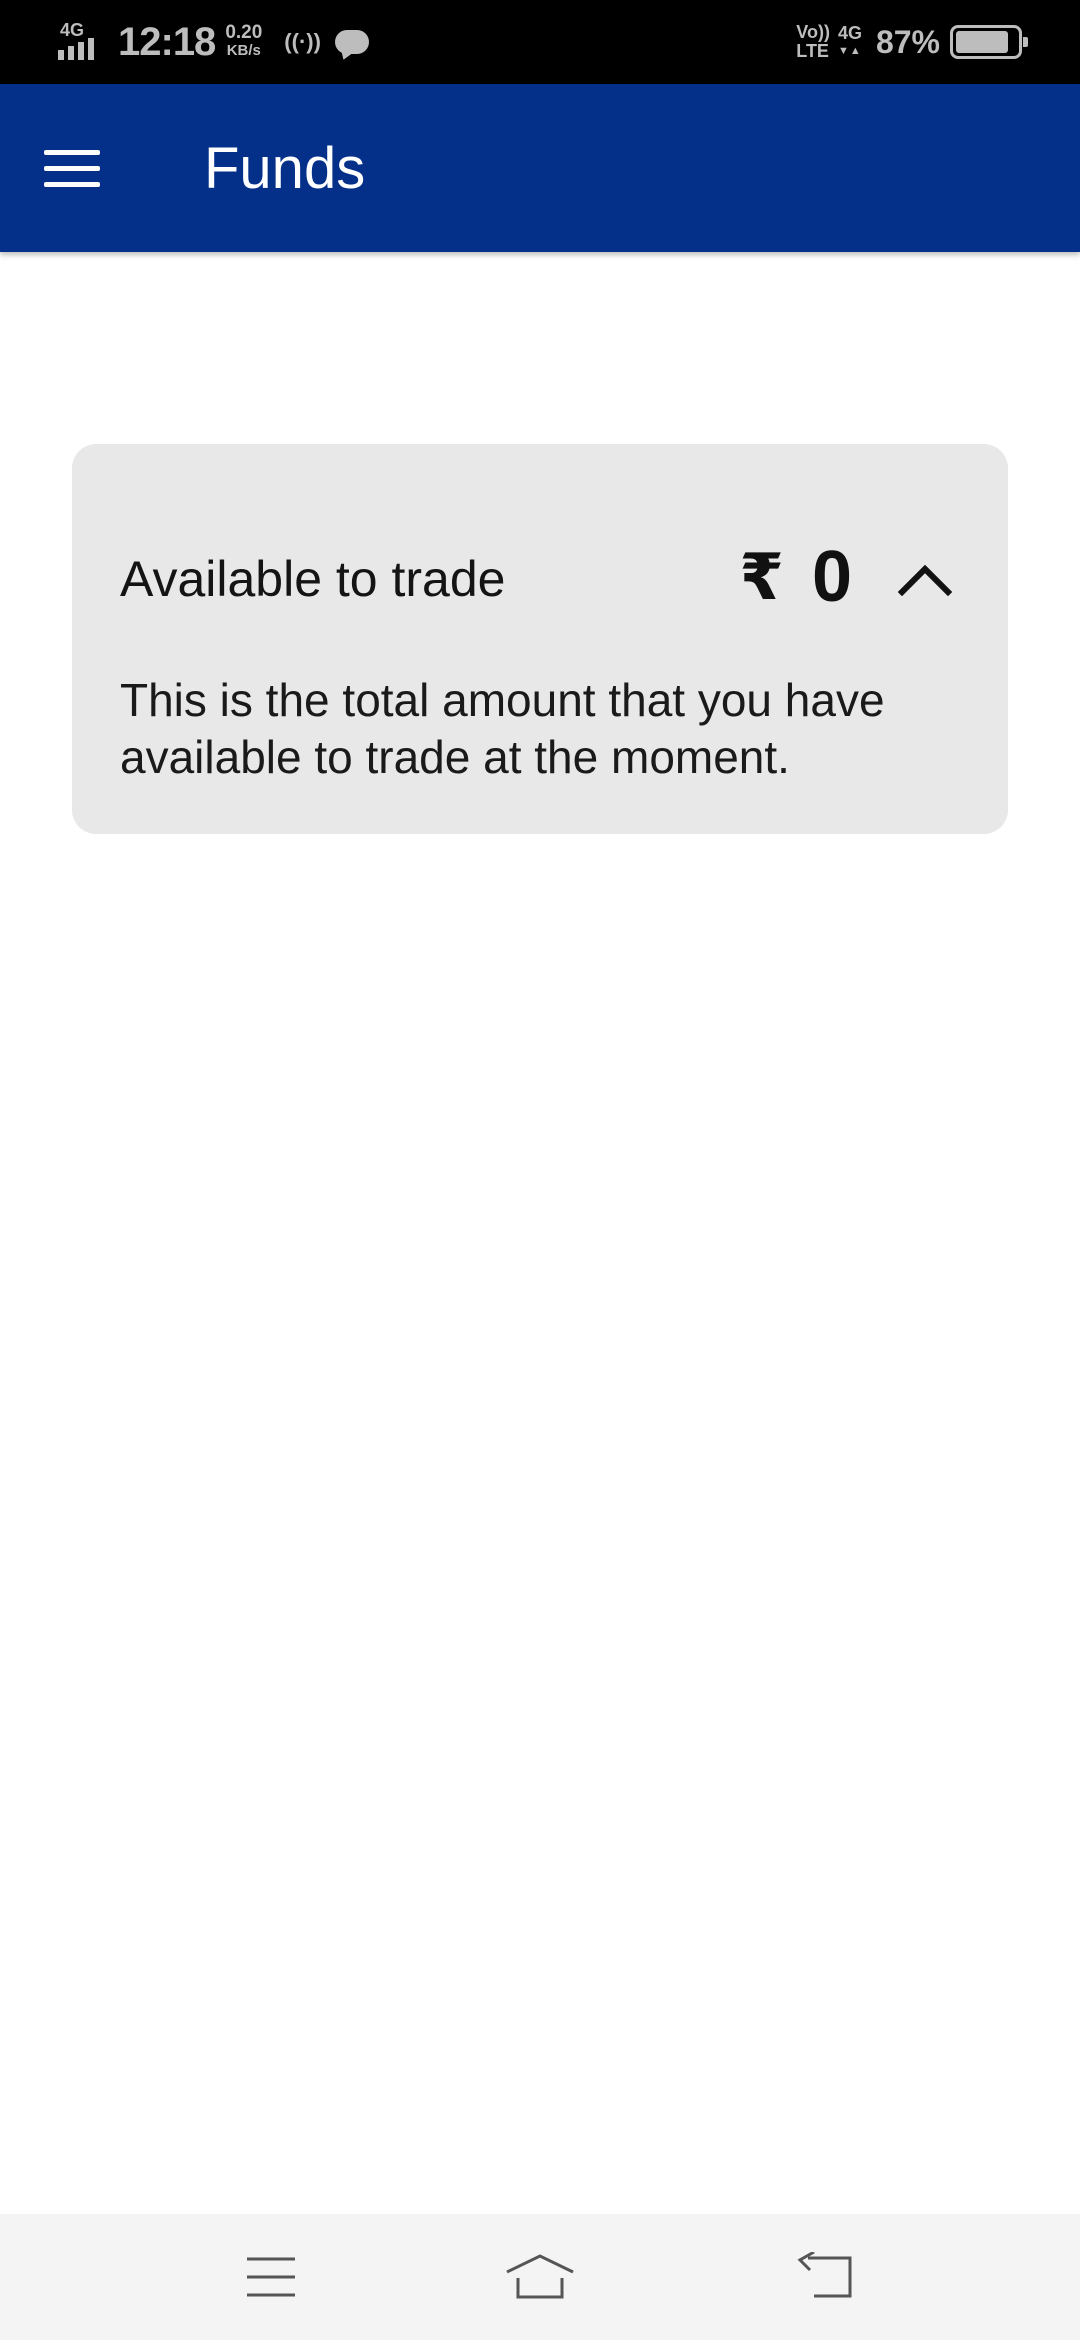 The height and width of the screenshot is (2340, 1080). I want to click on battery-percent: 87%, so click(907, 41).